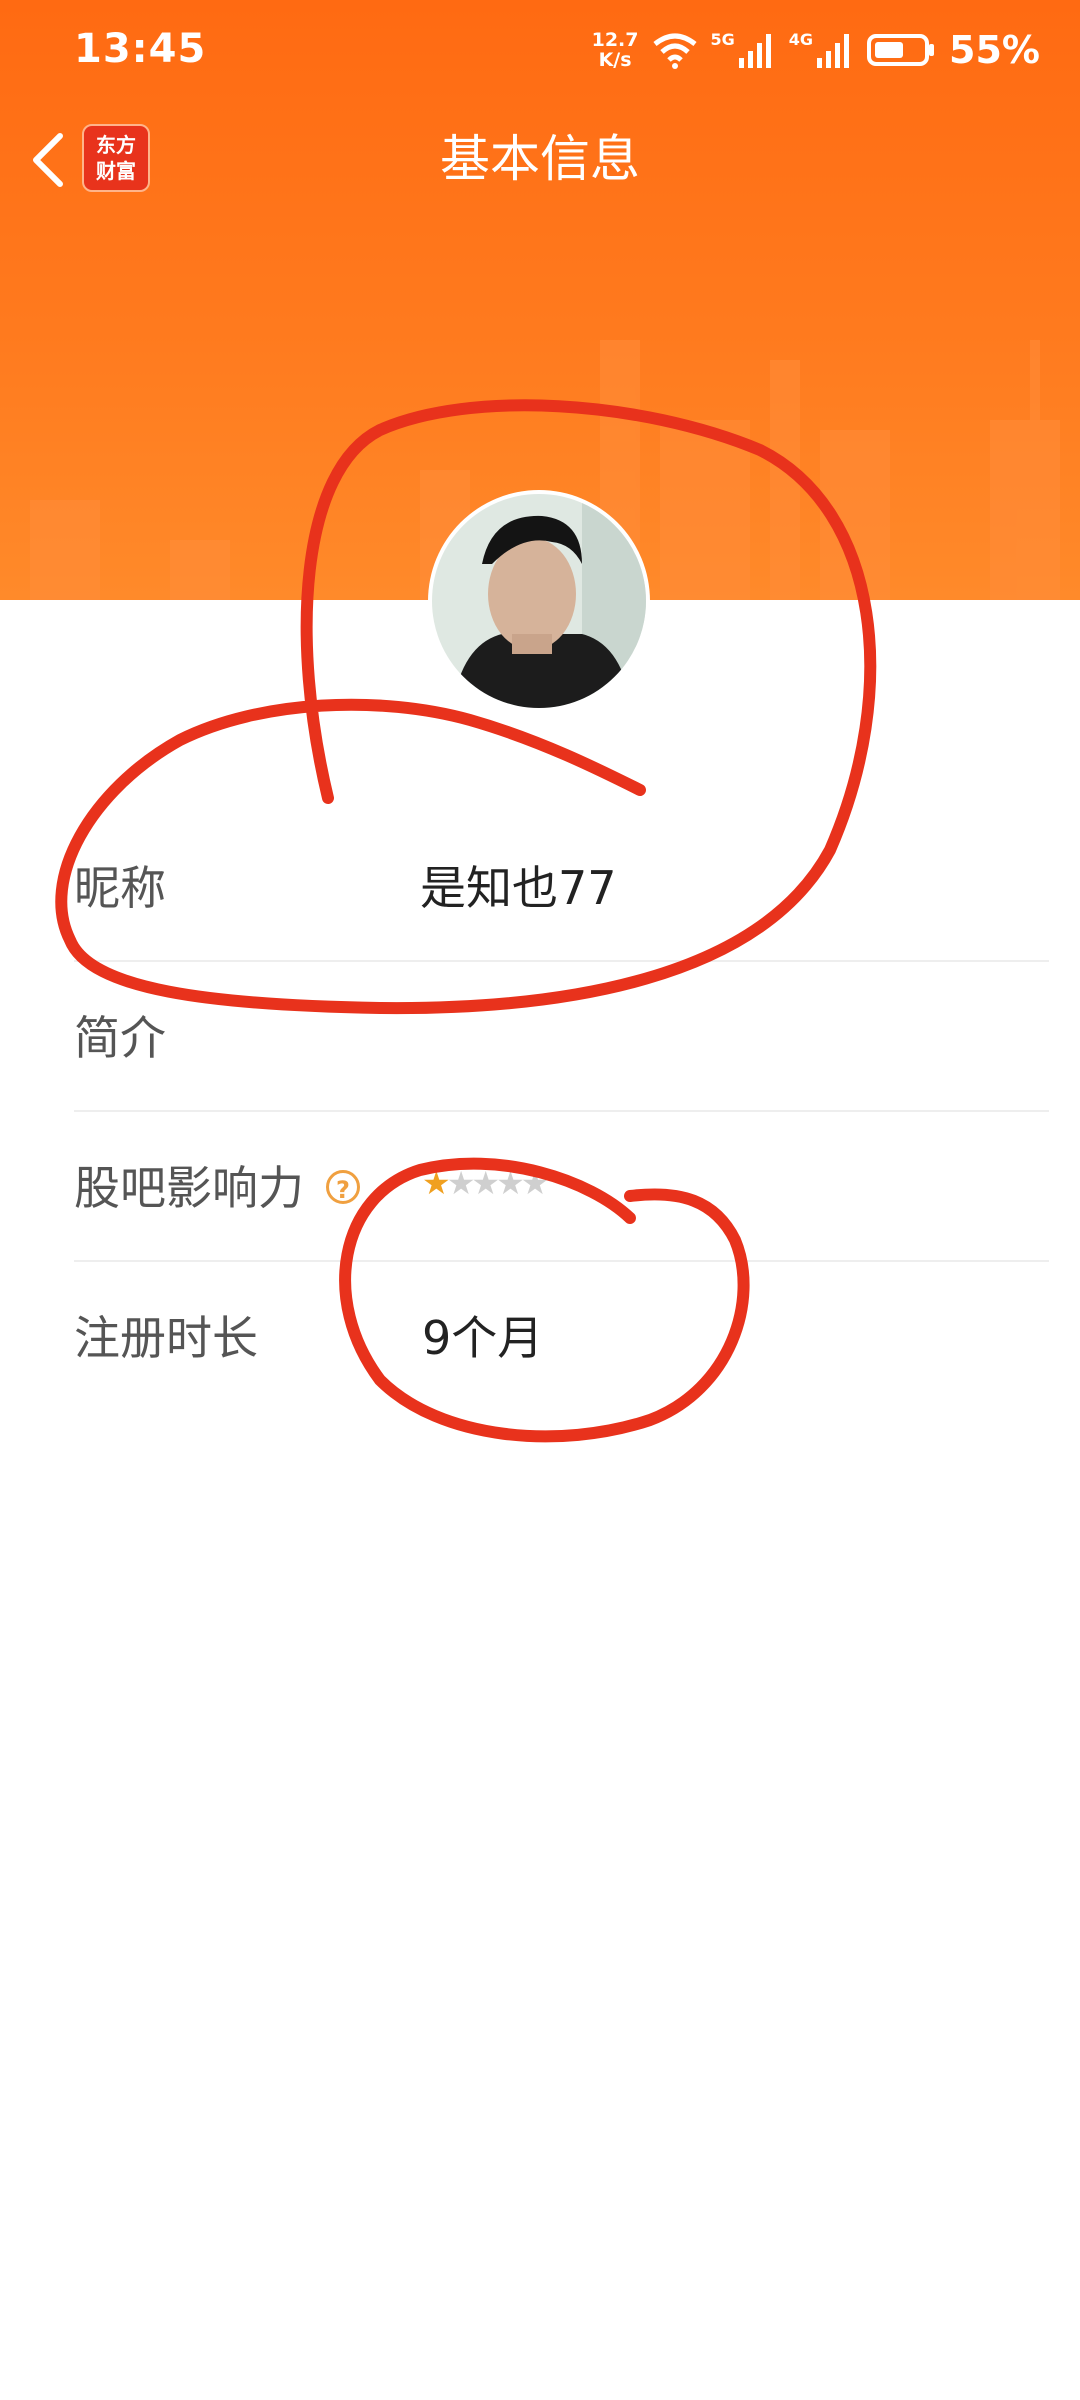 The height and width of the screenshot is (2400, 1080). Describe the element at coordinates (120, 1038) in the screenshot. I see `bio-label: 简介` at that location.